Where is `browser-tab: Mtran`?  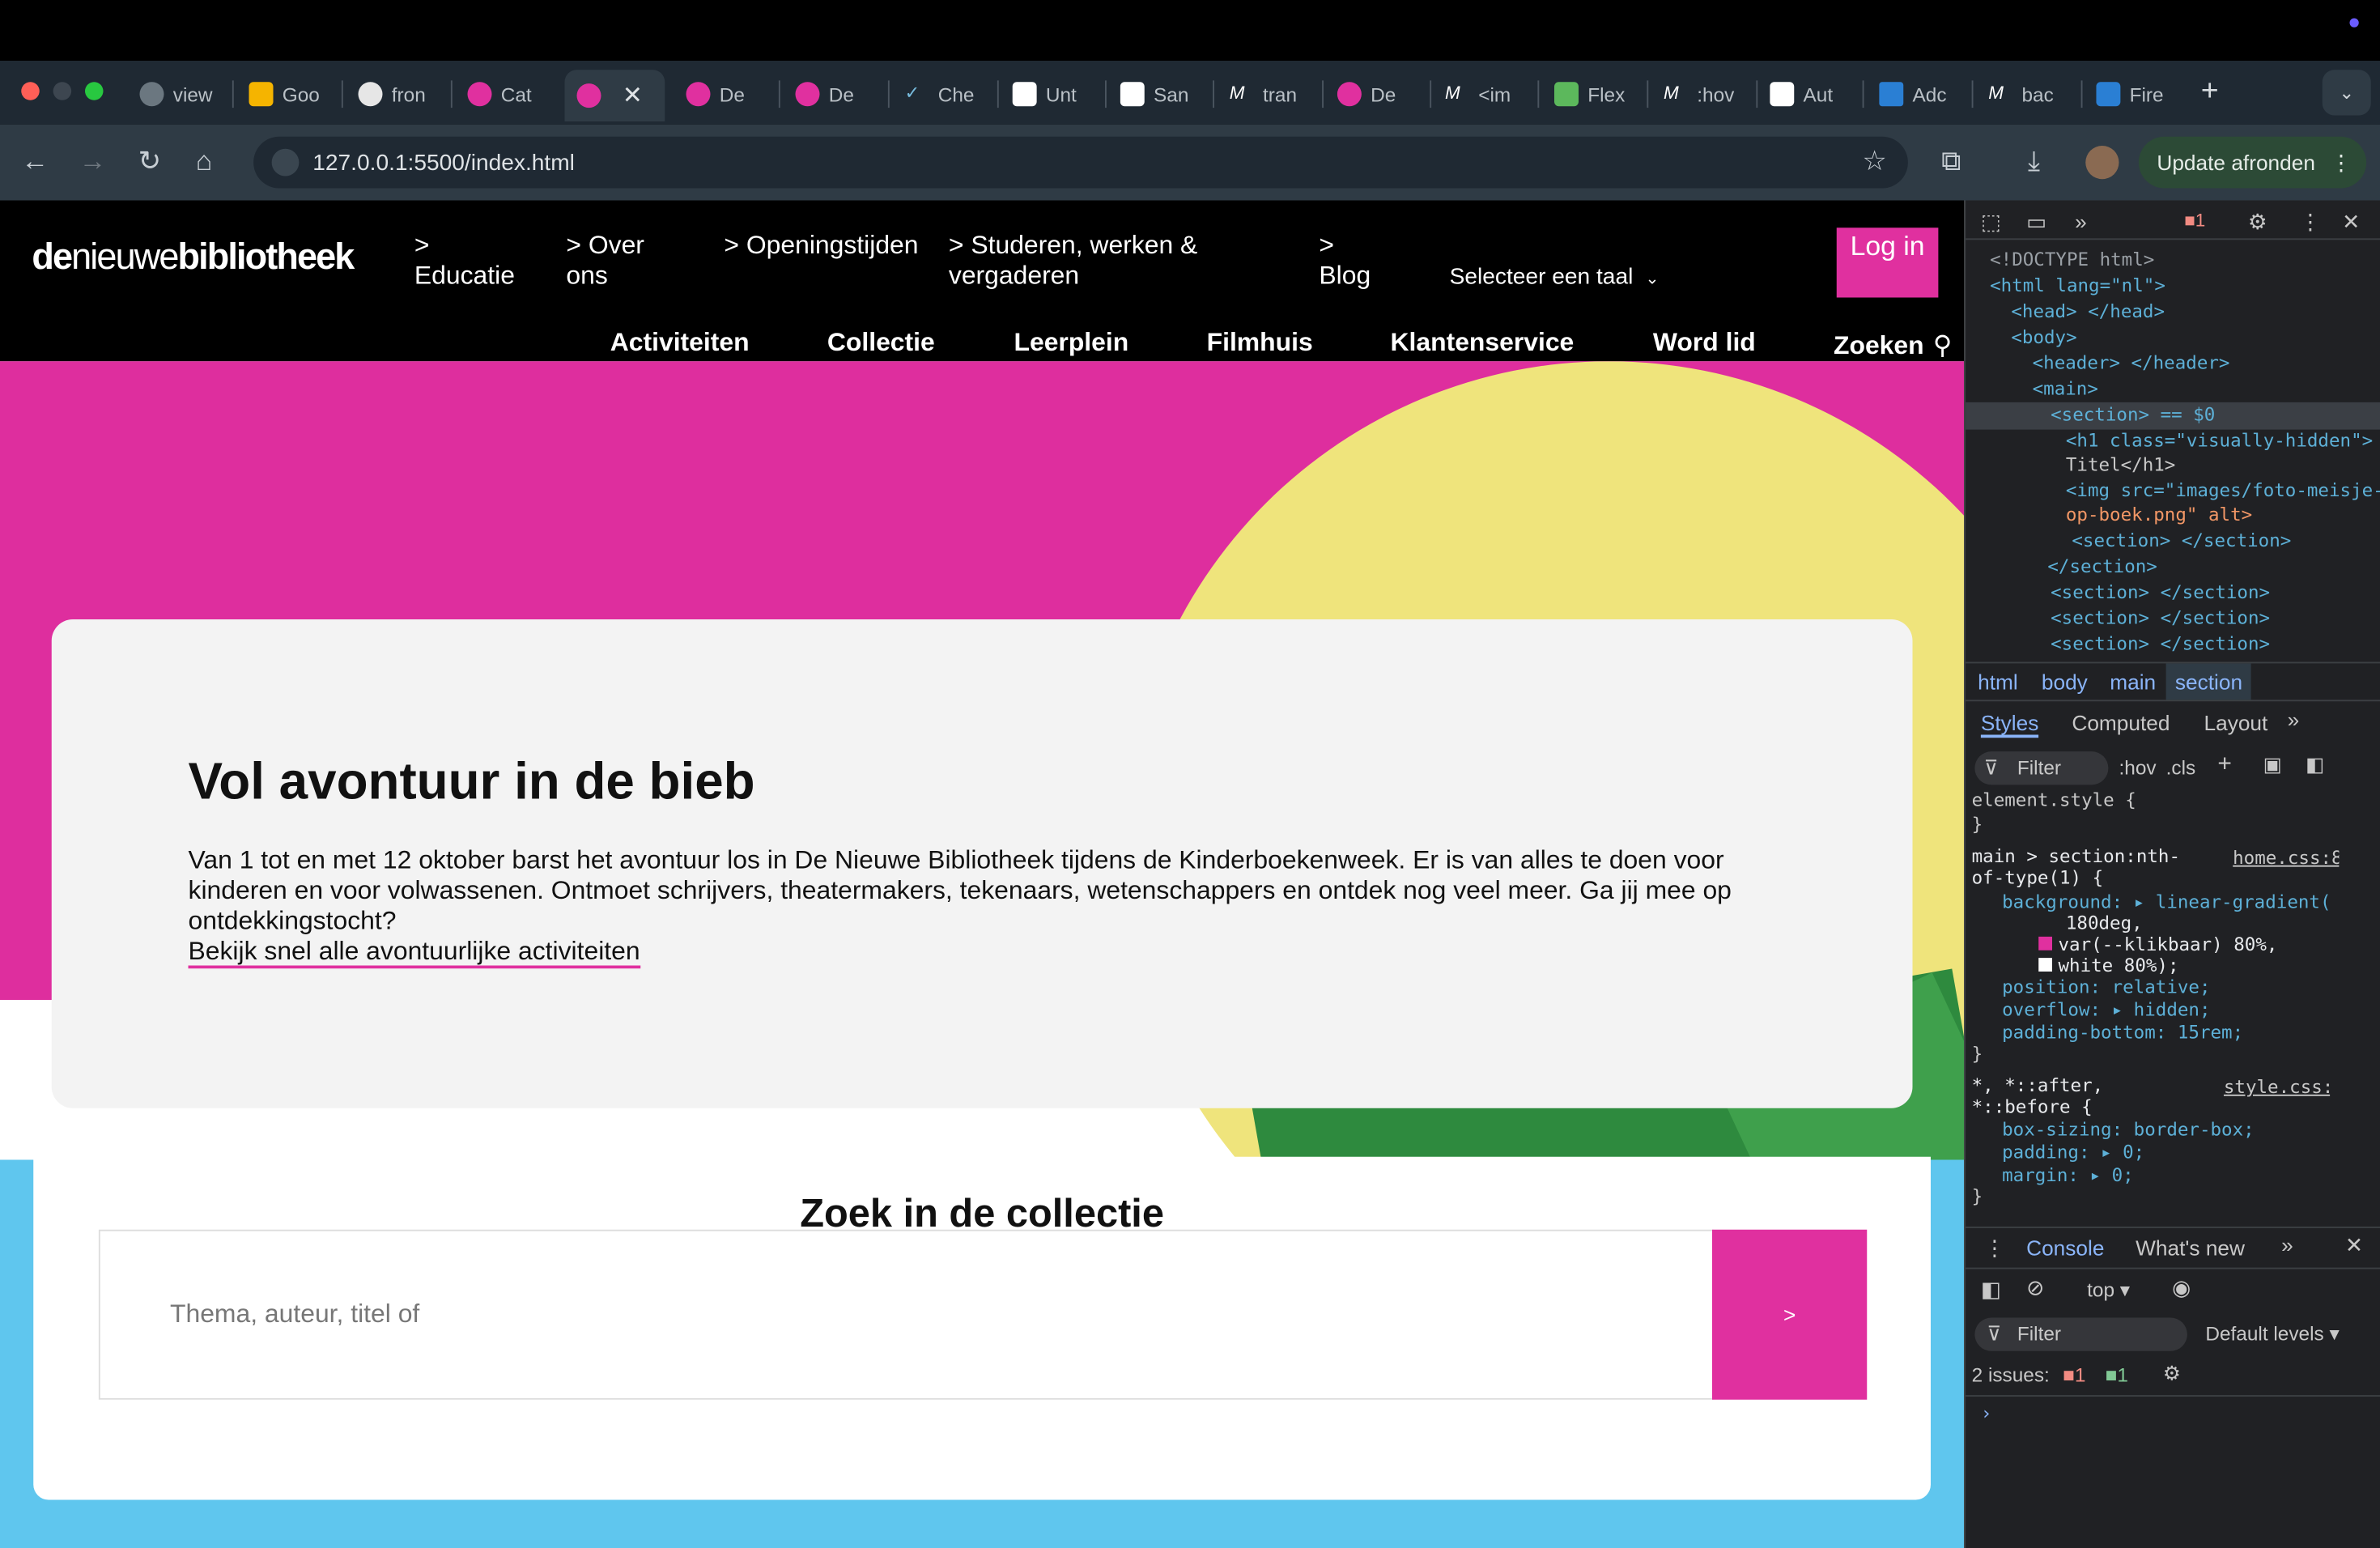 browser-tab: Mtran is located at coordinates (1272, 95).